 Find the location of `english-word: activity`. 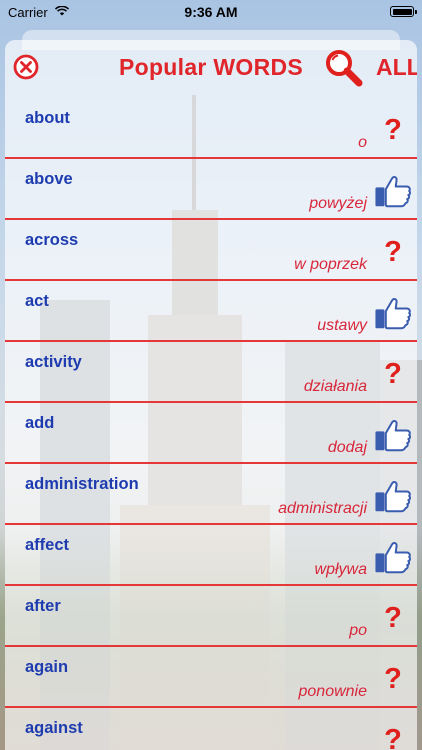

english-word: activity is located at coordinates (53, 362).